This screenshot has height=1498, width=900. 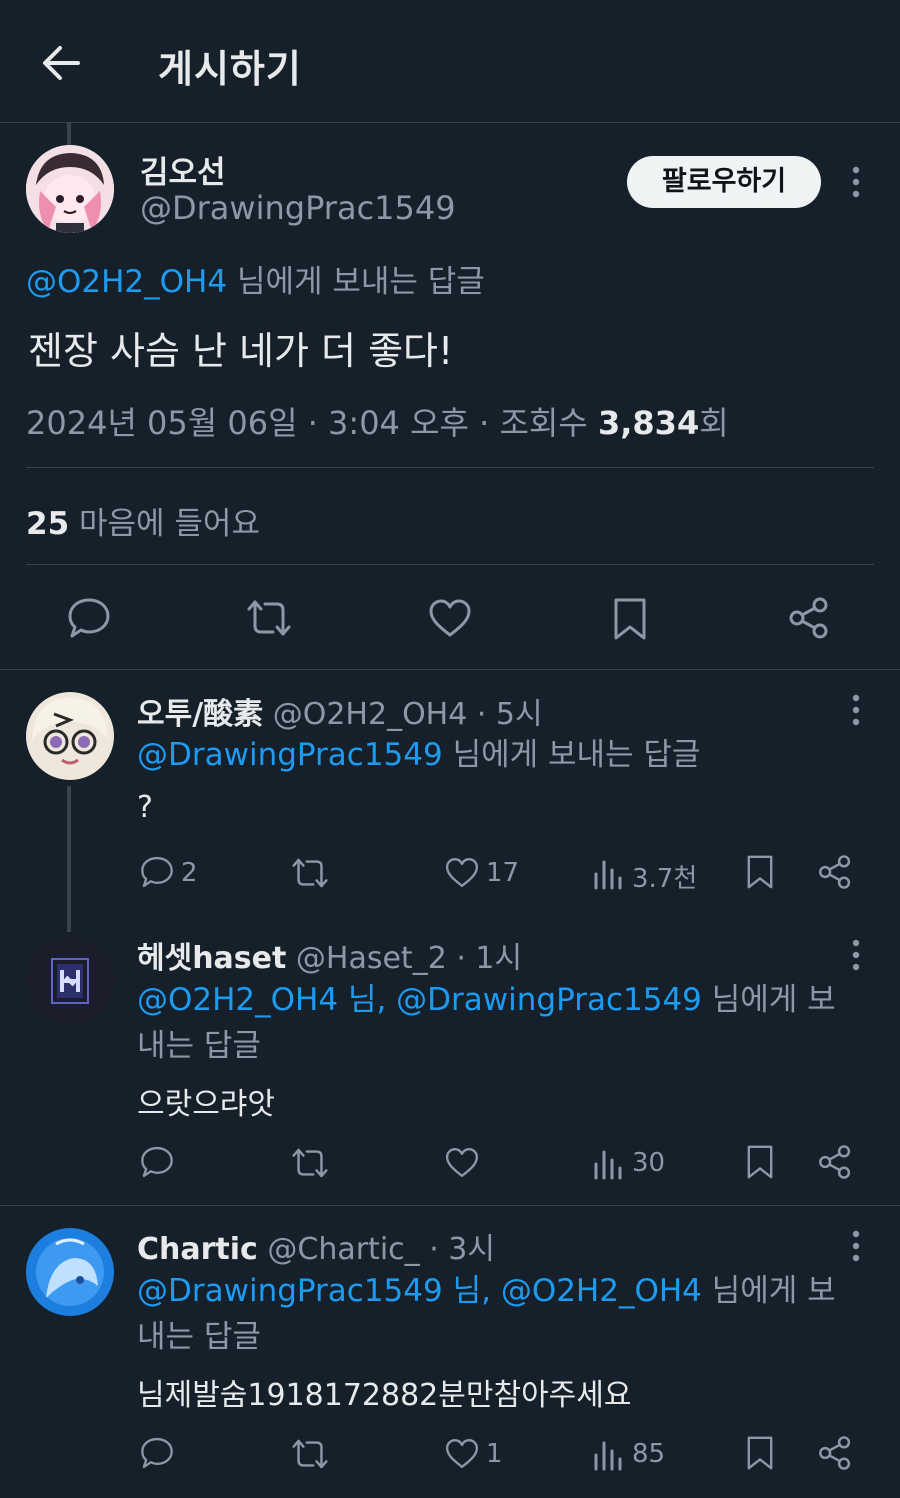 I want to click on reply-header: Chartic @Chartic_ · 3시, so click(x=316, y=1246).